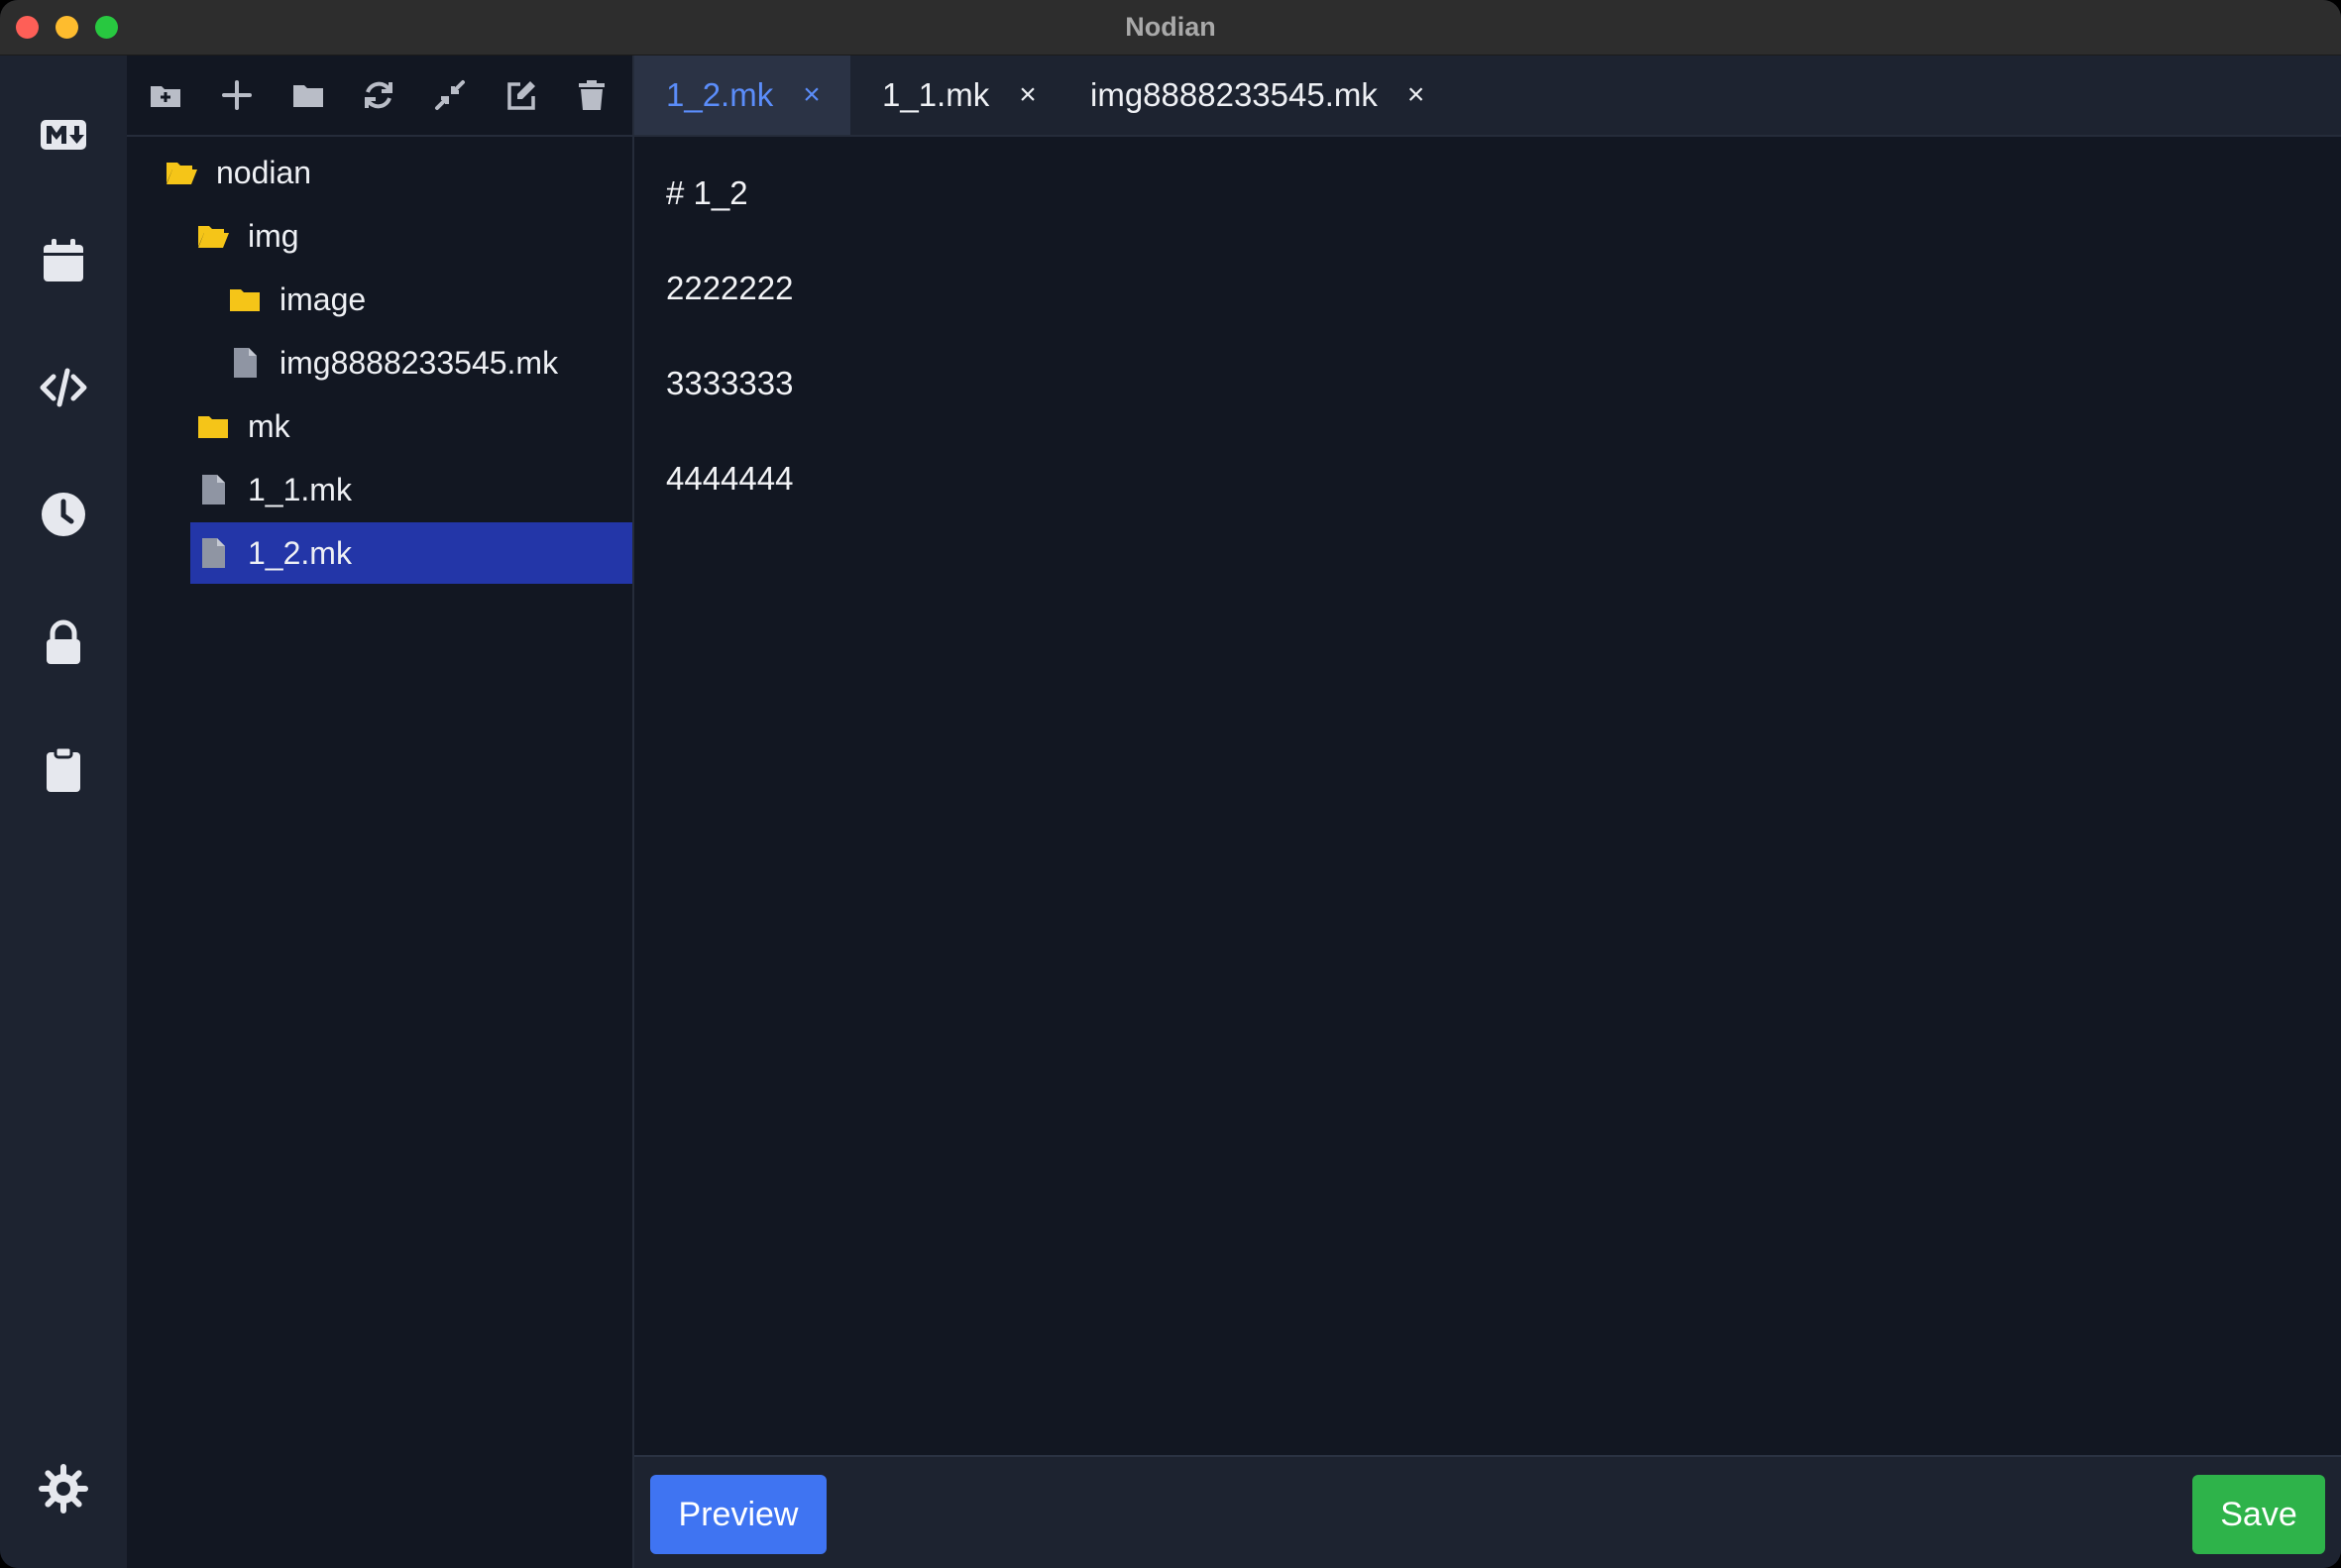 This screenshot has width=2341, height=1568. I want to click on trash-icon, so click(591, 95).